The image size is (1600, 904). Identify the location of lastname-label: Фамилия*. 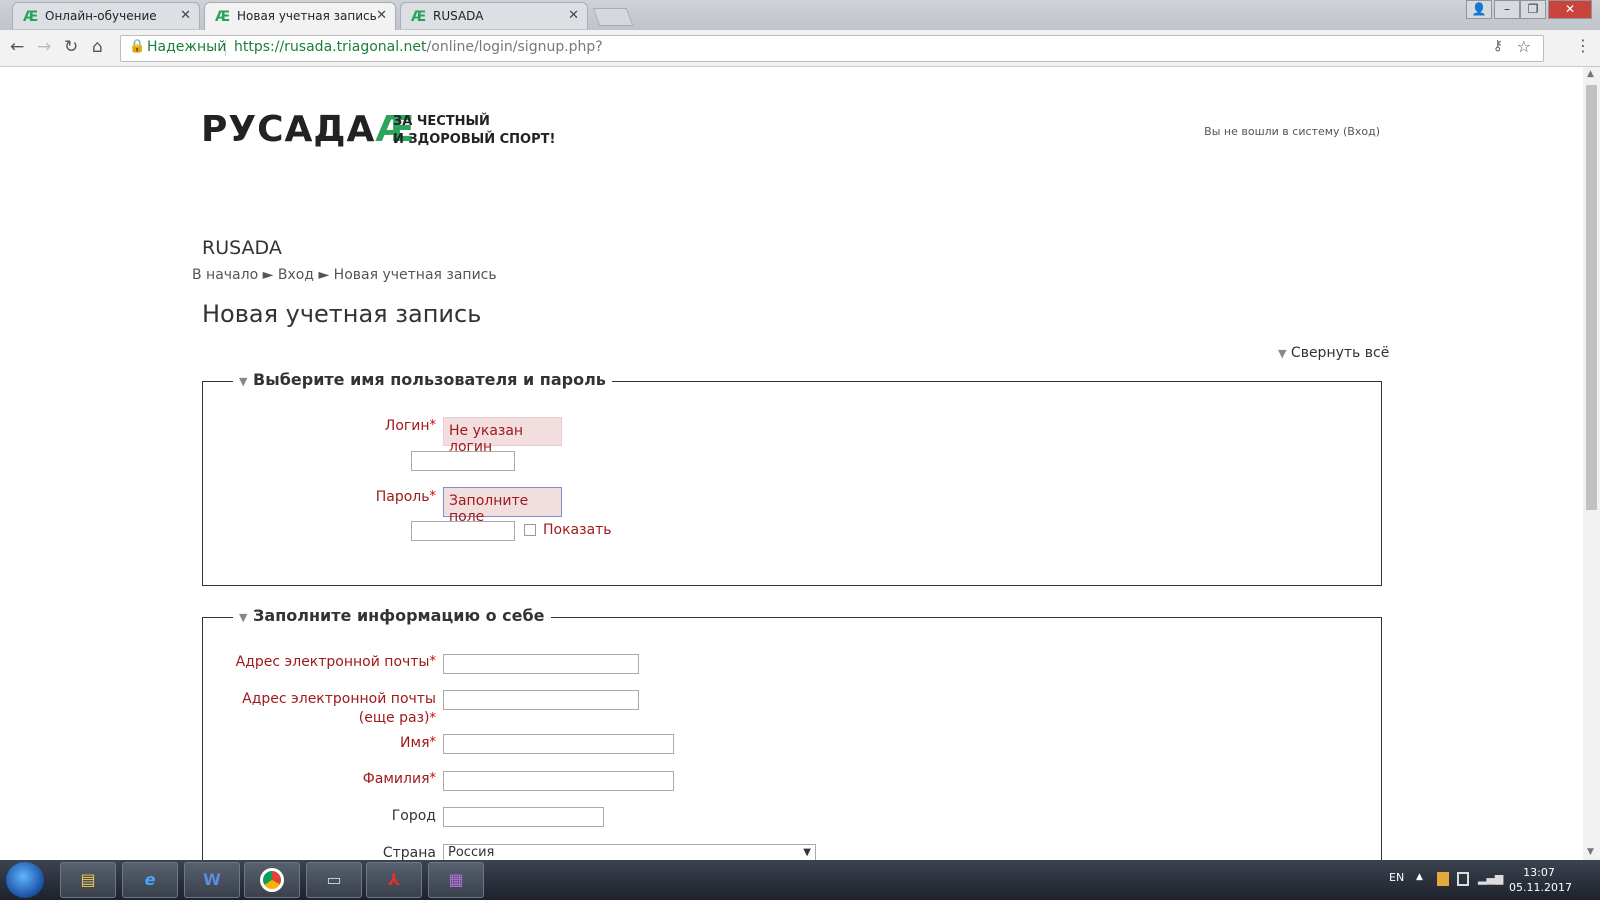
(329, 779).